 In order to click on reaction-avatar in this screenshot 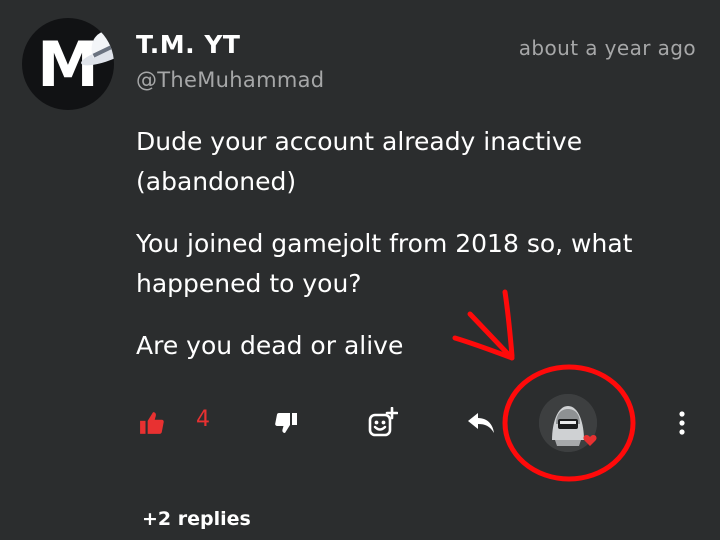, I will do `click(568, 423)`.